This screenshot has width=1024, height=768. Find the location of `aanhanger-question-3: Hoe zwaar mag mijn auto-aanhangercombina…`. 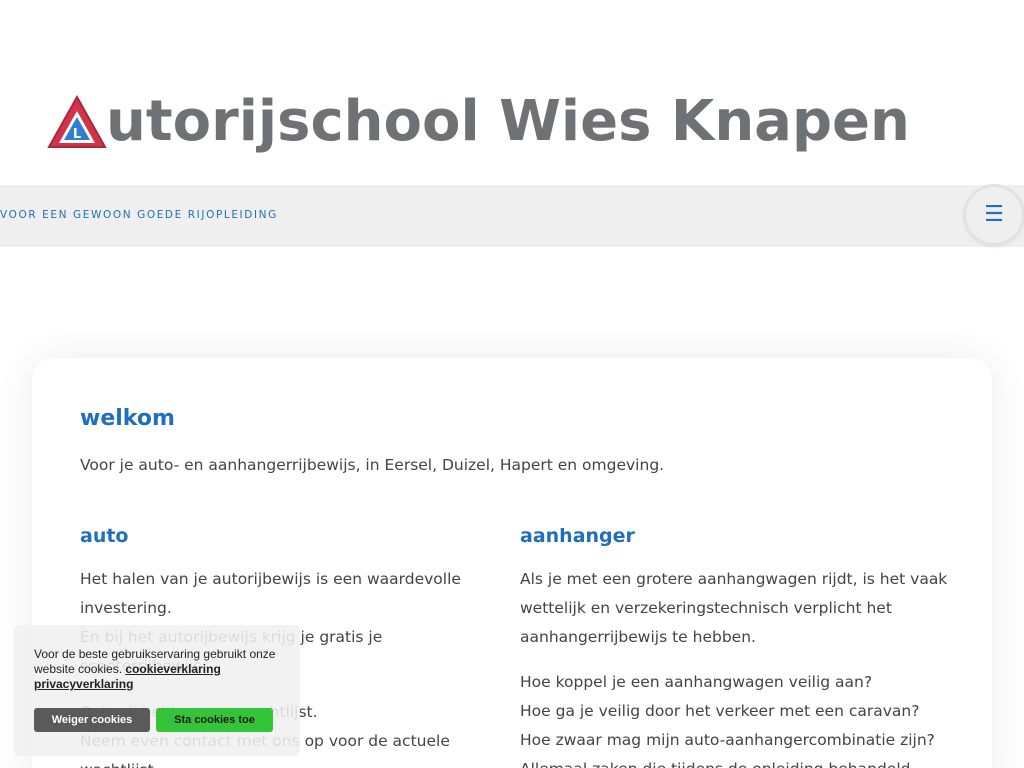

aanhanger-question-3: Hoe zwaar mag mijn auto-aanhangercombina… is located at coordinates (727, 740).